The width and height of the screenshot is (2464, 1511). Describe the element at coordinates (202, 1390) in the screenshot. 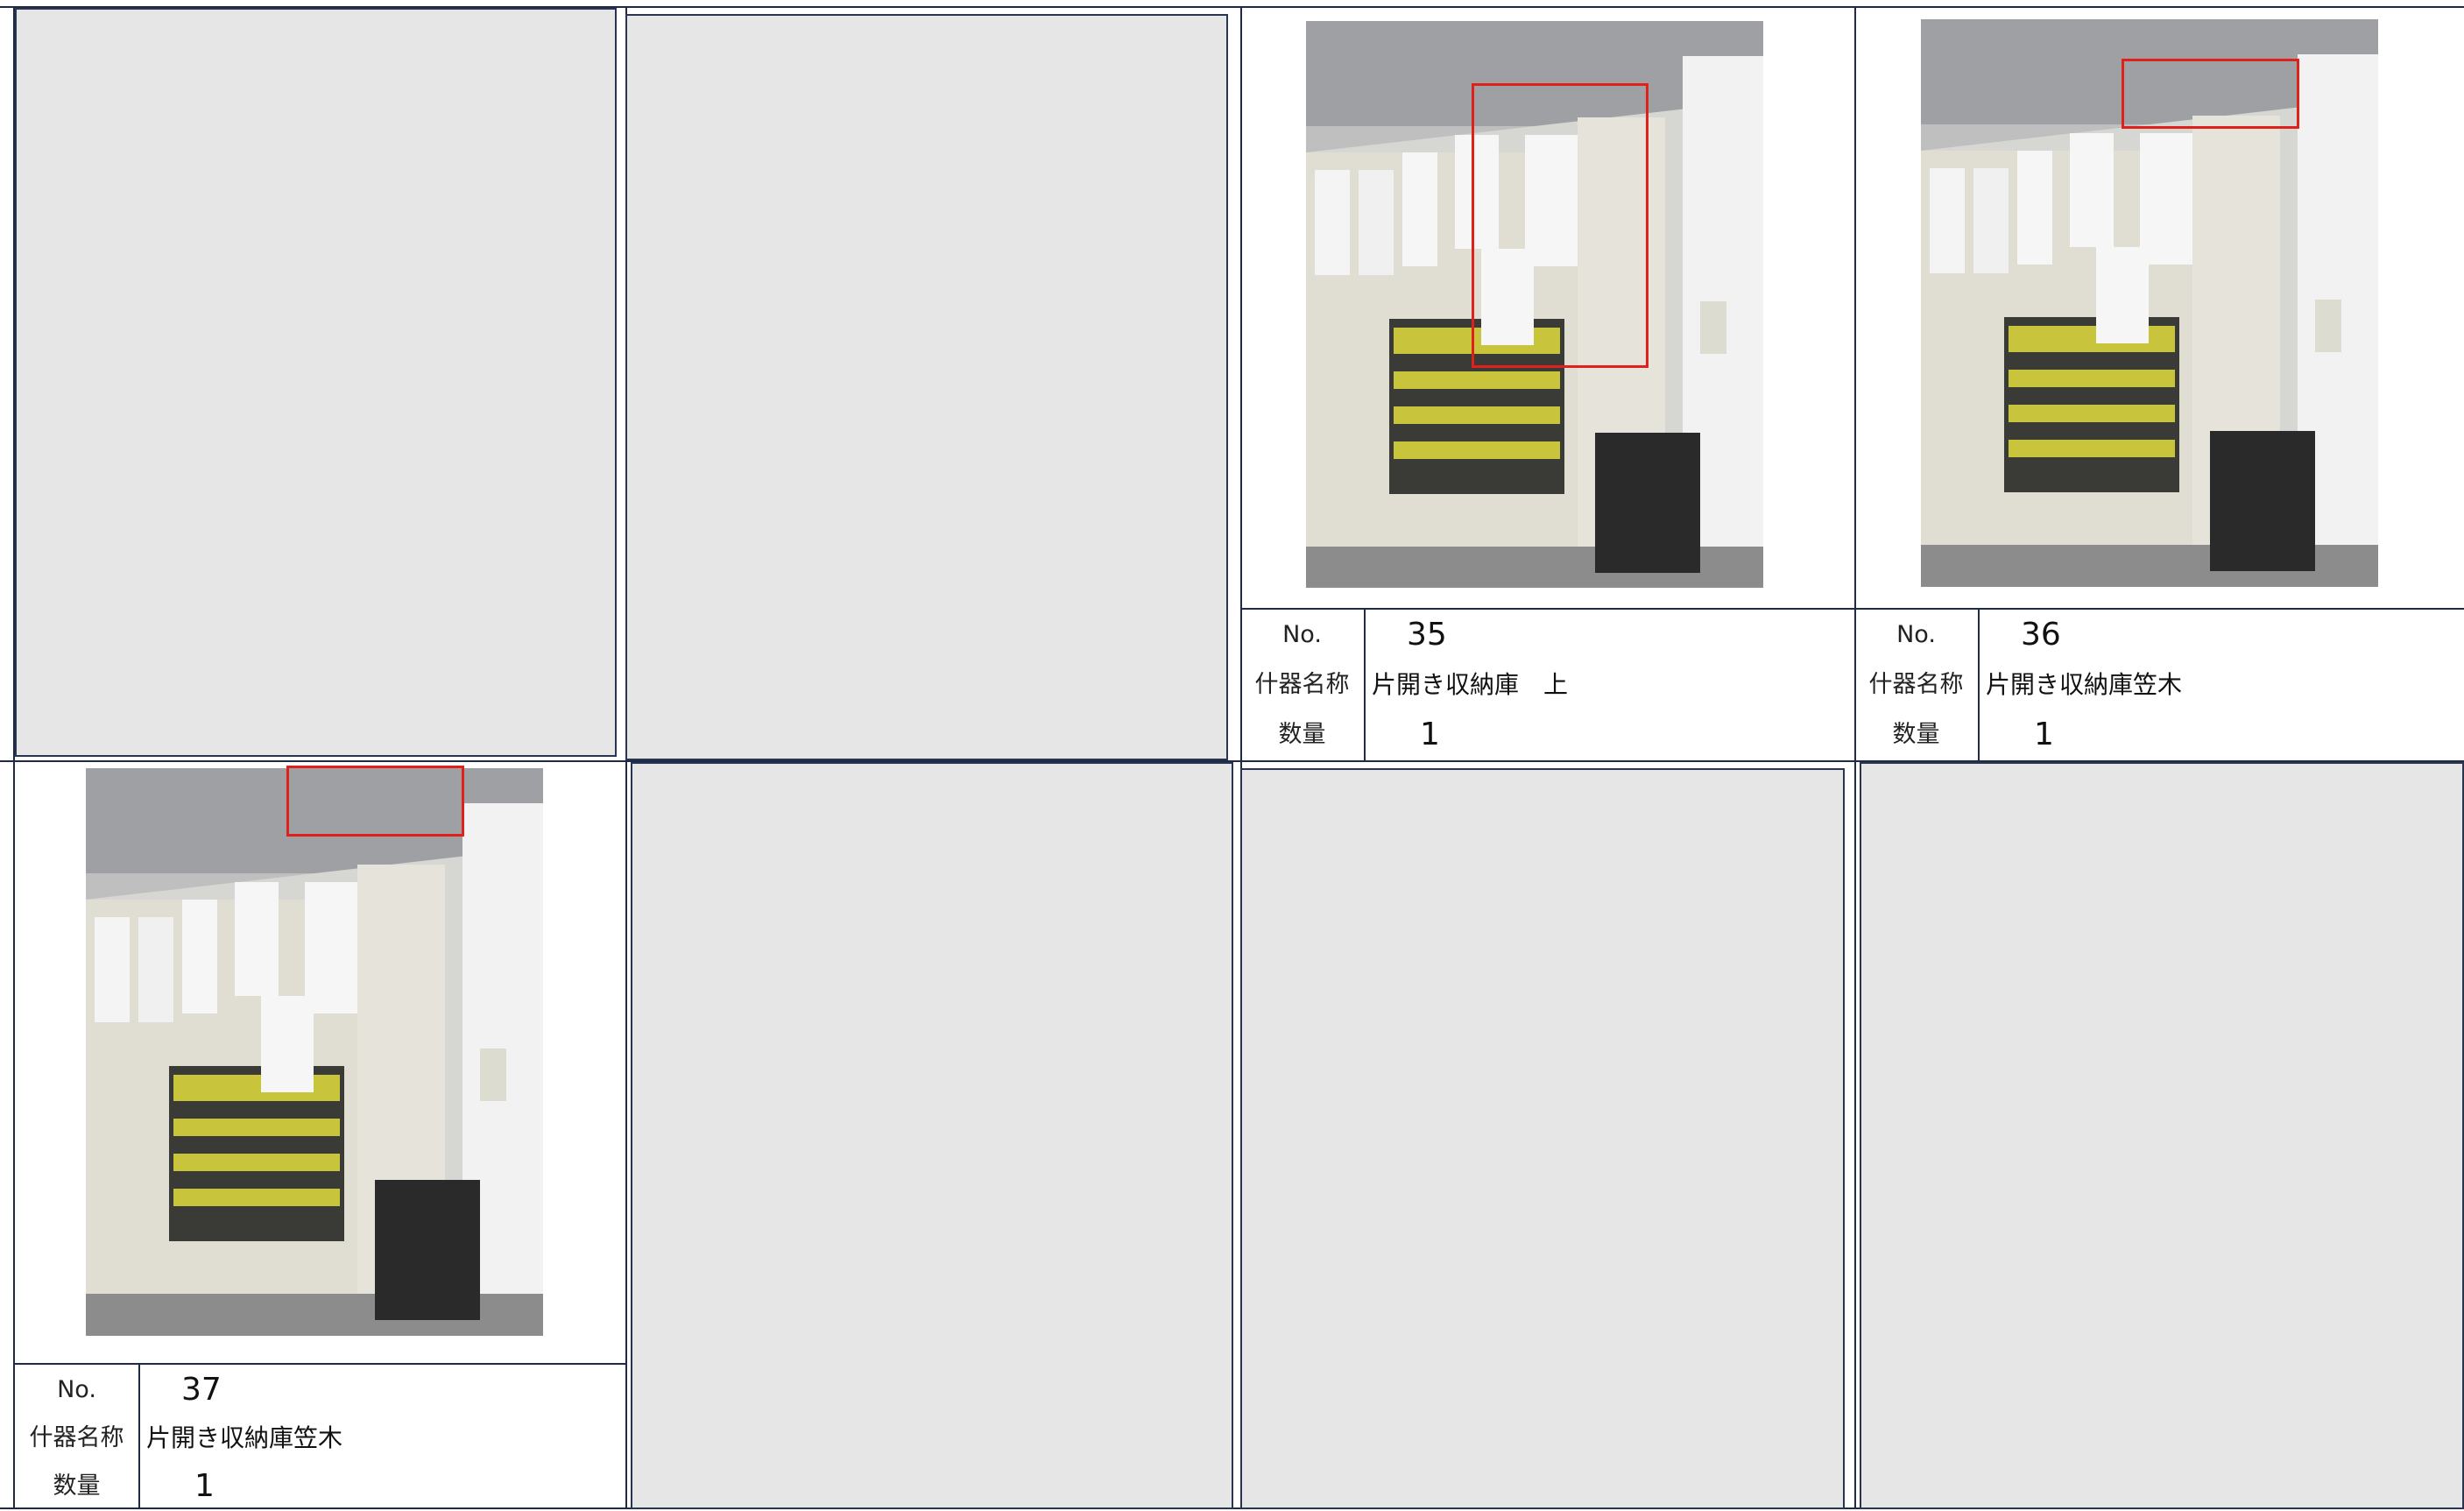

I see `value-no: 37` at that location.